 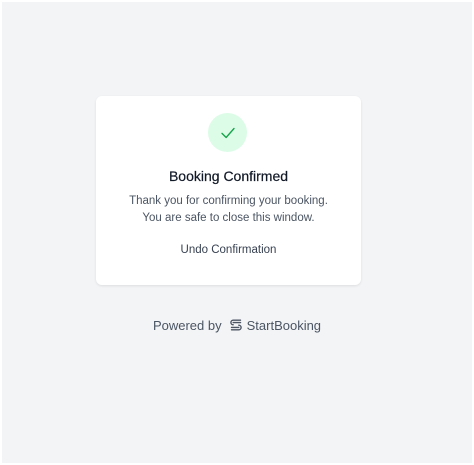 I want to click on confirmation-title: Booking Confirmed, so click(x=228, y=176).